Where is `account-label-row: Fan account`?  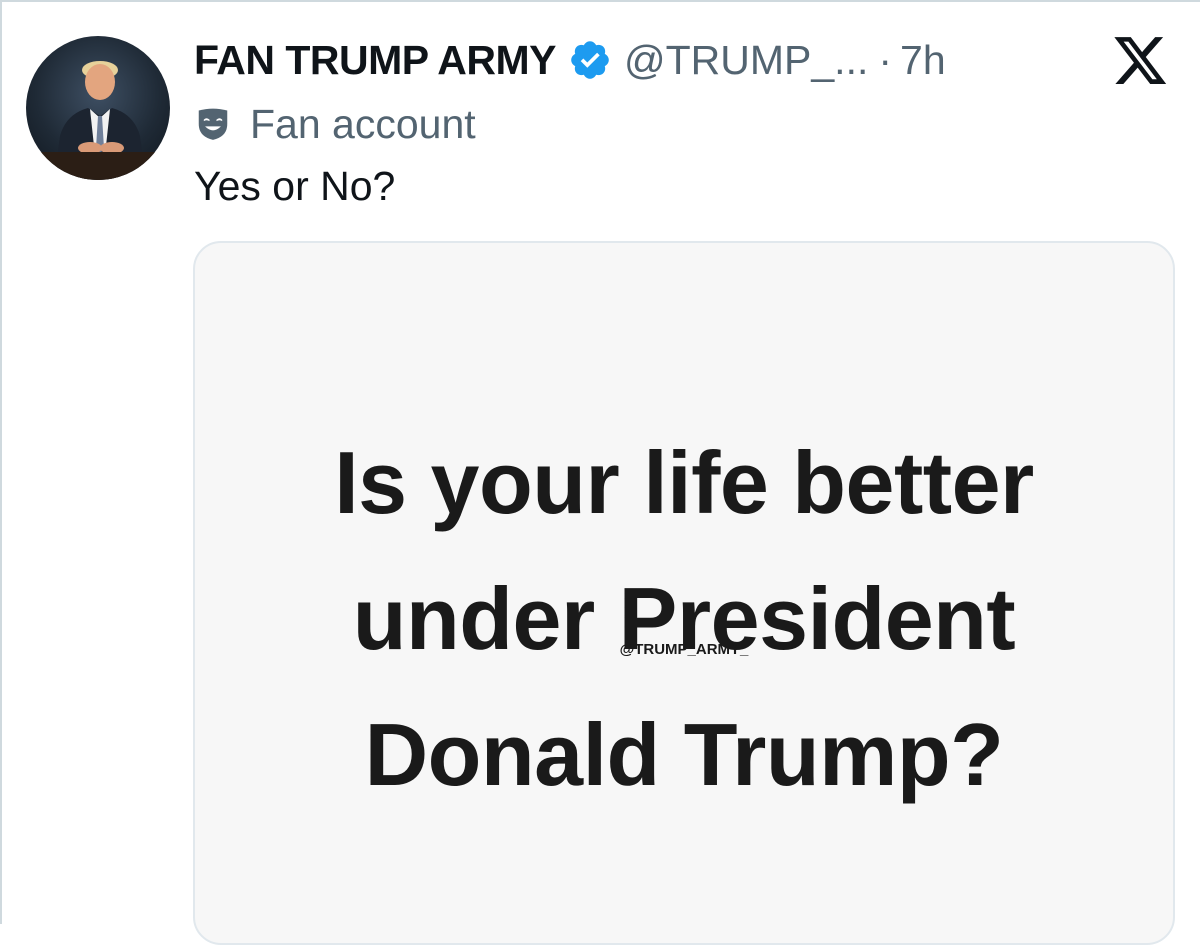
account-label-row: Fan account is located at coordinates (335, 124).